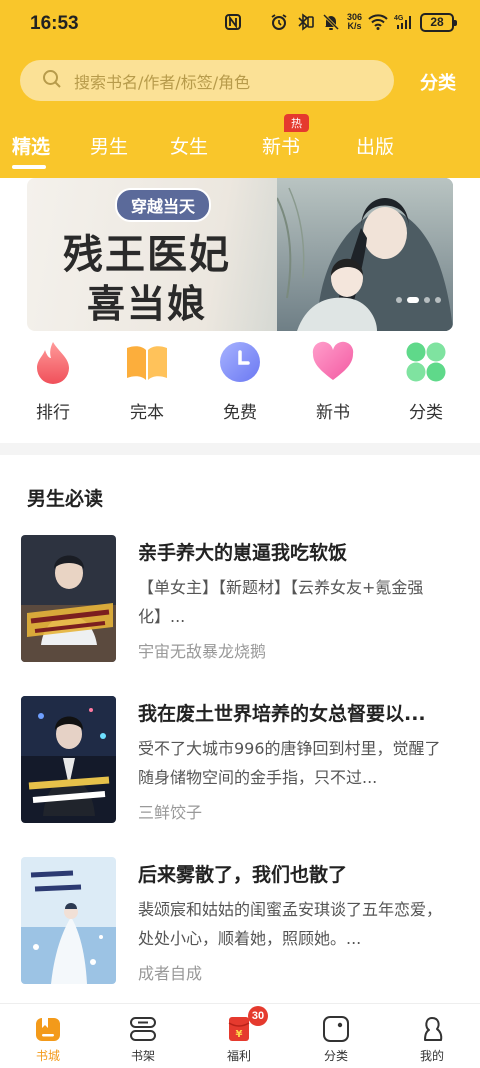  I want to click on channel-tabs: 精选 男生 女生 新书 出版, so click(240, 147).